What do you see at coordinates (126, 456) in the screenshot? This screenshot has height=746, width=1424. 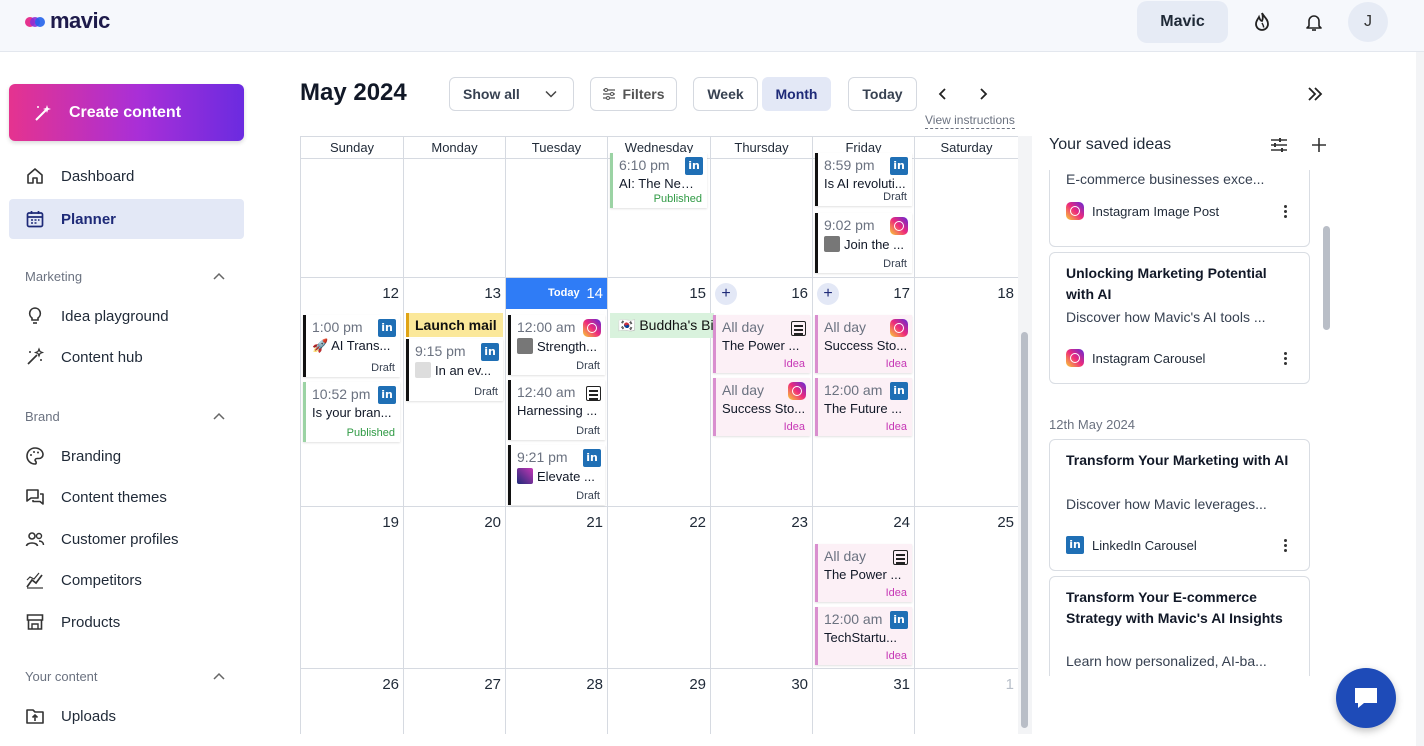 I see `nav-branding: Branding` at bounding box center [126, 456].